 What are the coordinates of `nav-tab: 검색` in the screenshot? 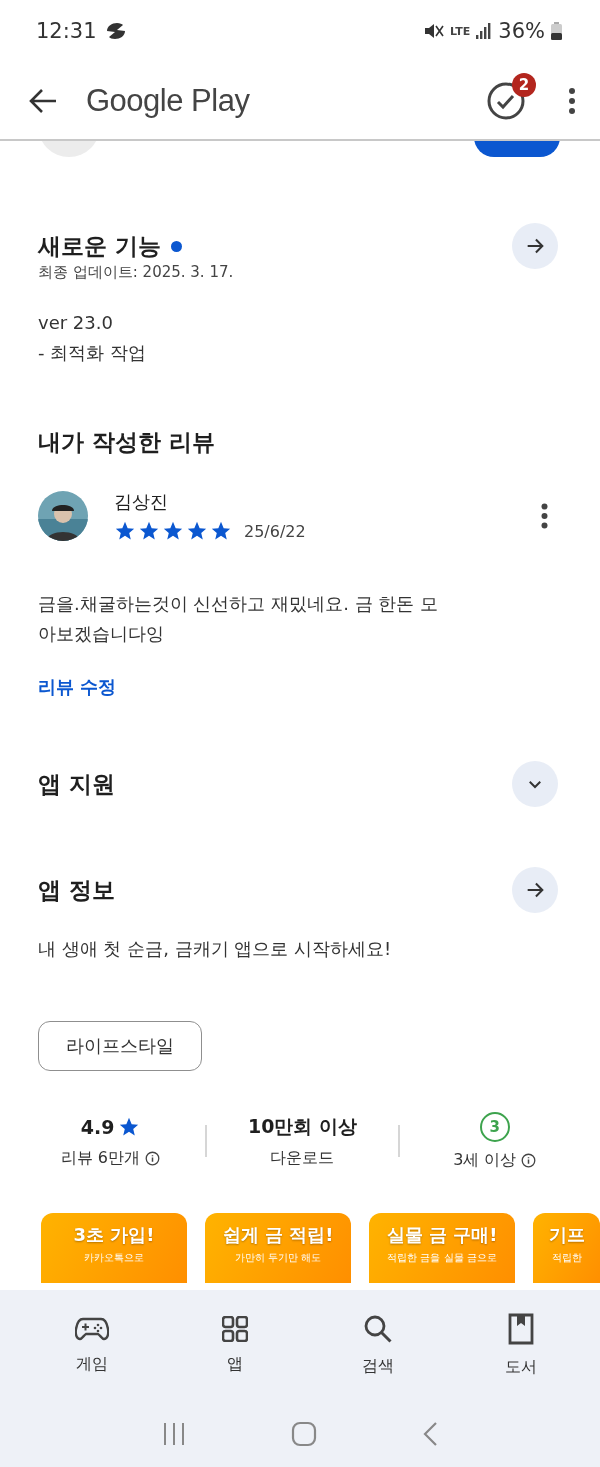 It's located at (377, 1345).